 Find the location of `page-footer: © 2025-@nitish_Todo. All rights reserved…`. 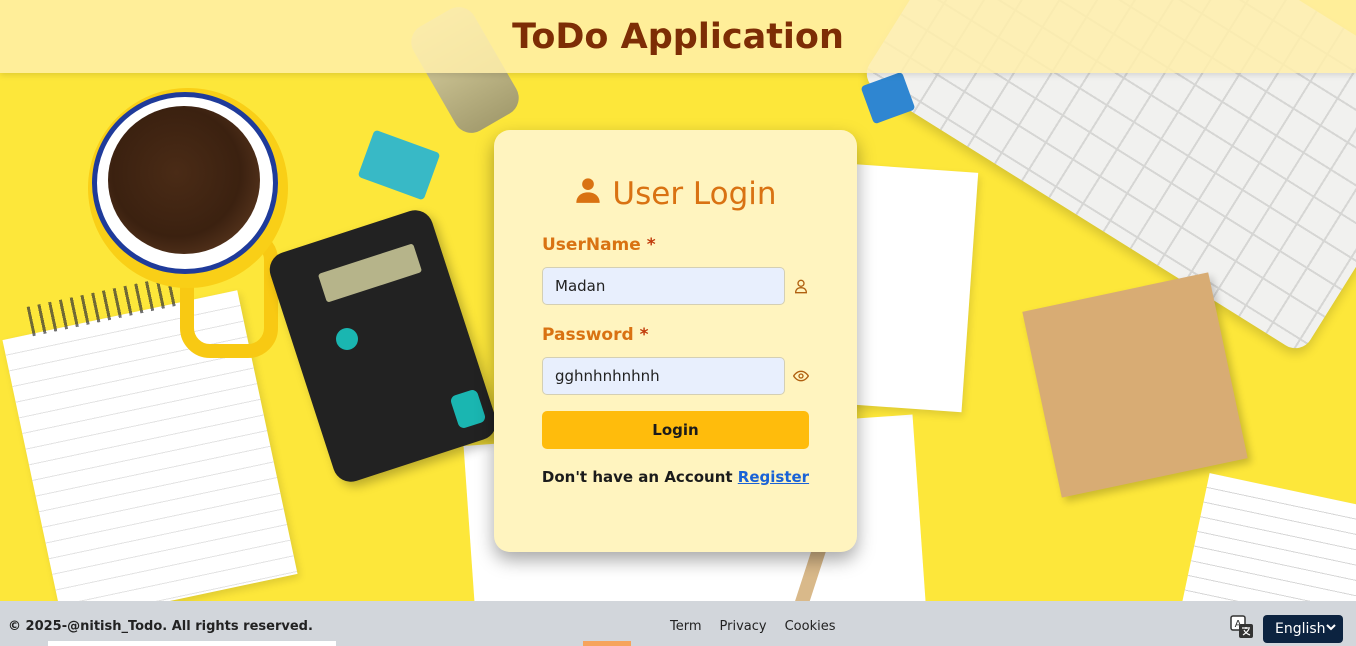

page-footer: © 2025-@nitish_Todo. All rights reserved… is located at coordinates (678, 623).